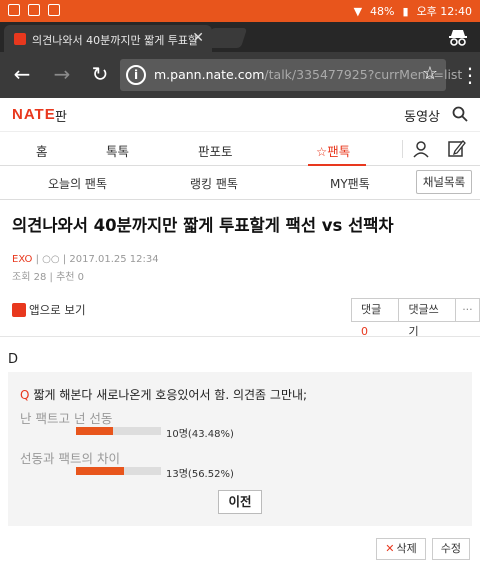 The image size is (480, 584). Describe the element at coordinates (203, 225) in the screenshot. I see `article-title: 의견나와서 40분까지만 짧게 투표할게 팩선 vs 선팩차` at that location.